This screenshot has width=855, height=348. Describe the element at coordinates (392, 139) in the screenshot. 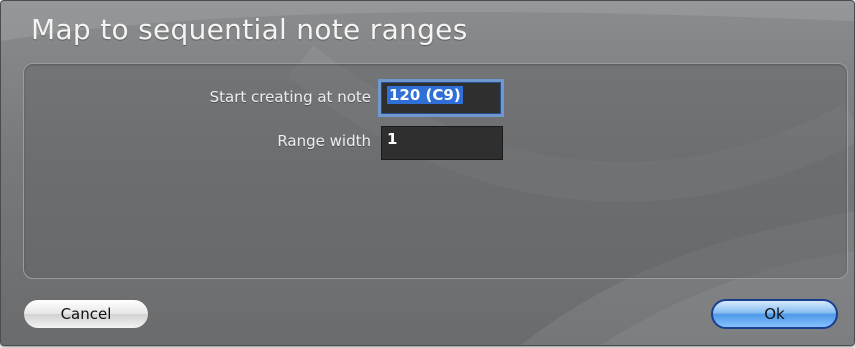

I see `range-width-value: 1` at that location.